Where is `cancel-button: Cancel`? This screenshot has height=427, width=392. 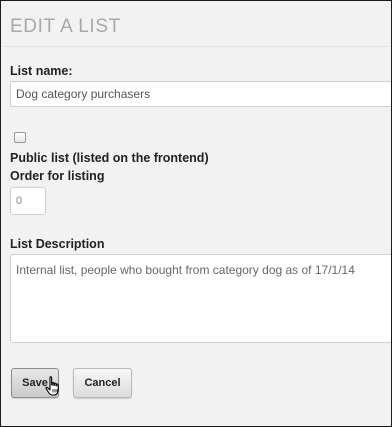
cancel-button: Cancel is located at coordinates (102, 383).